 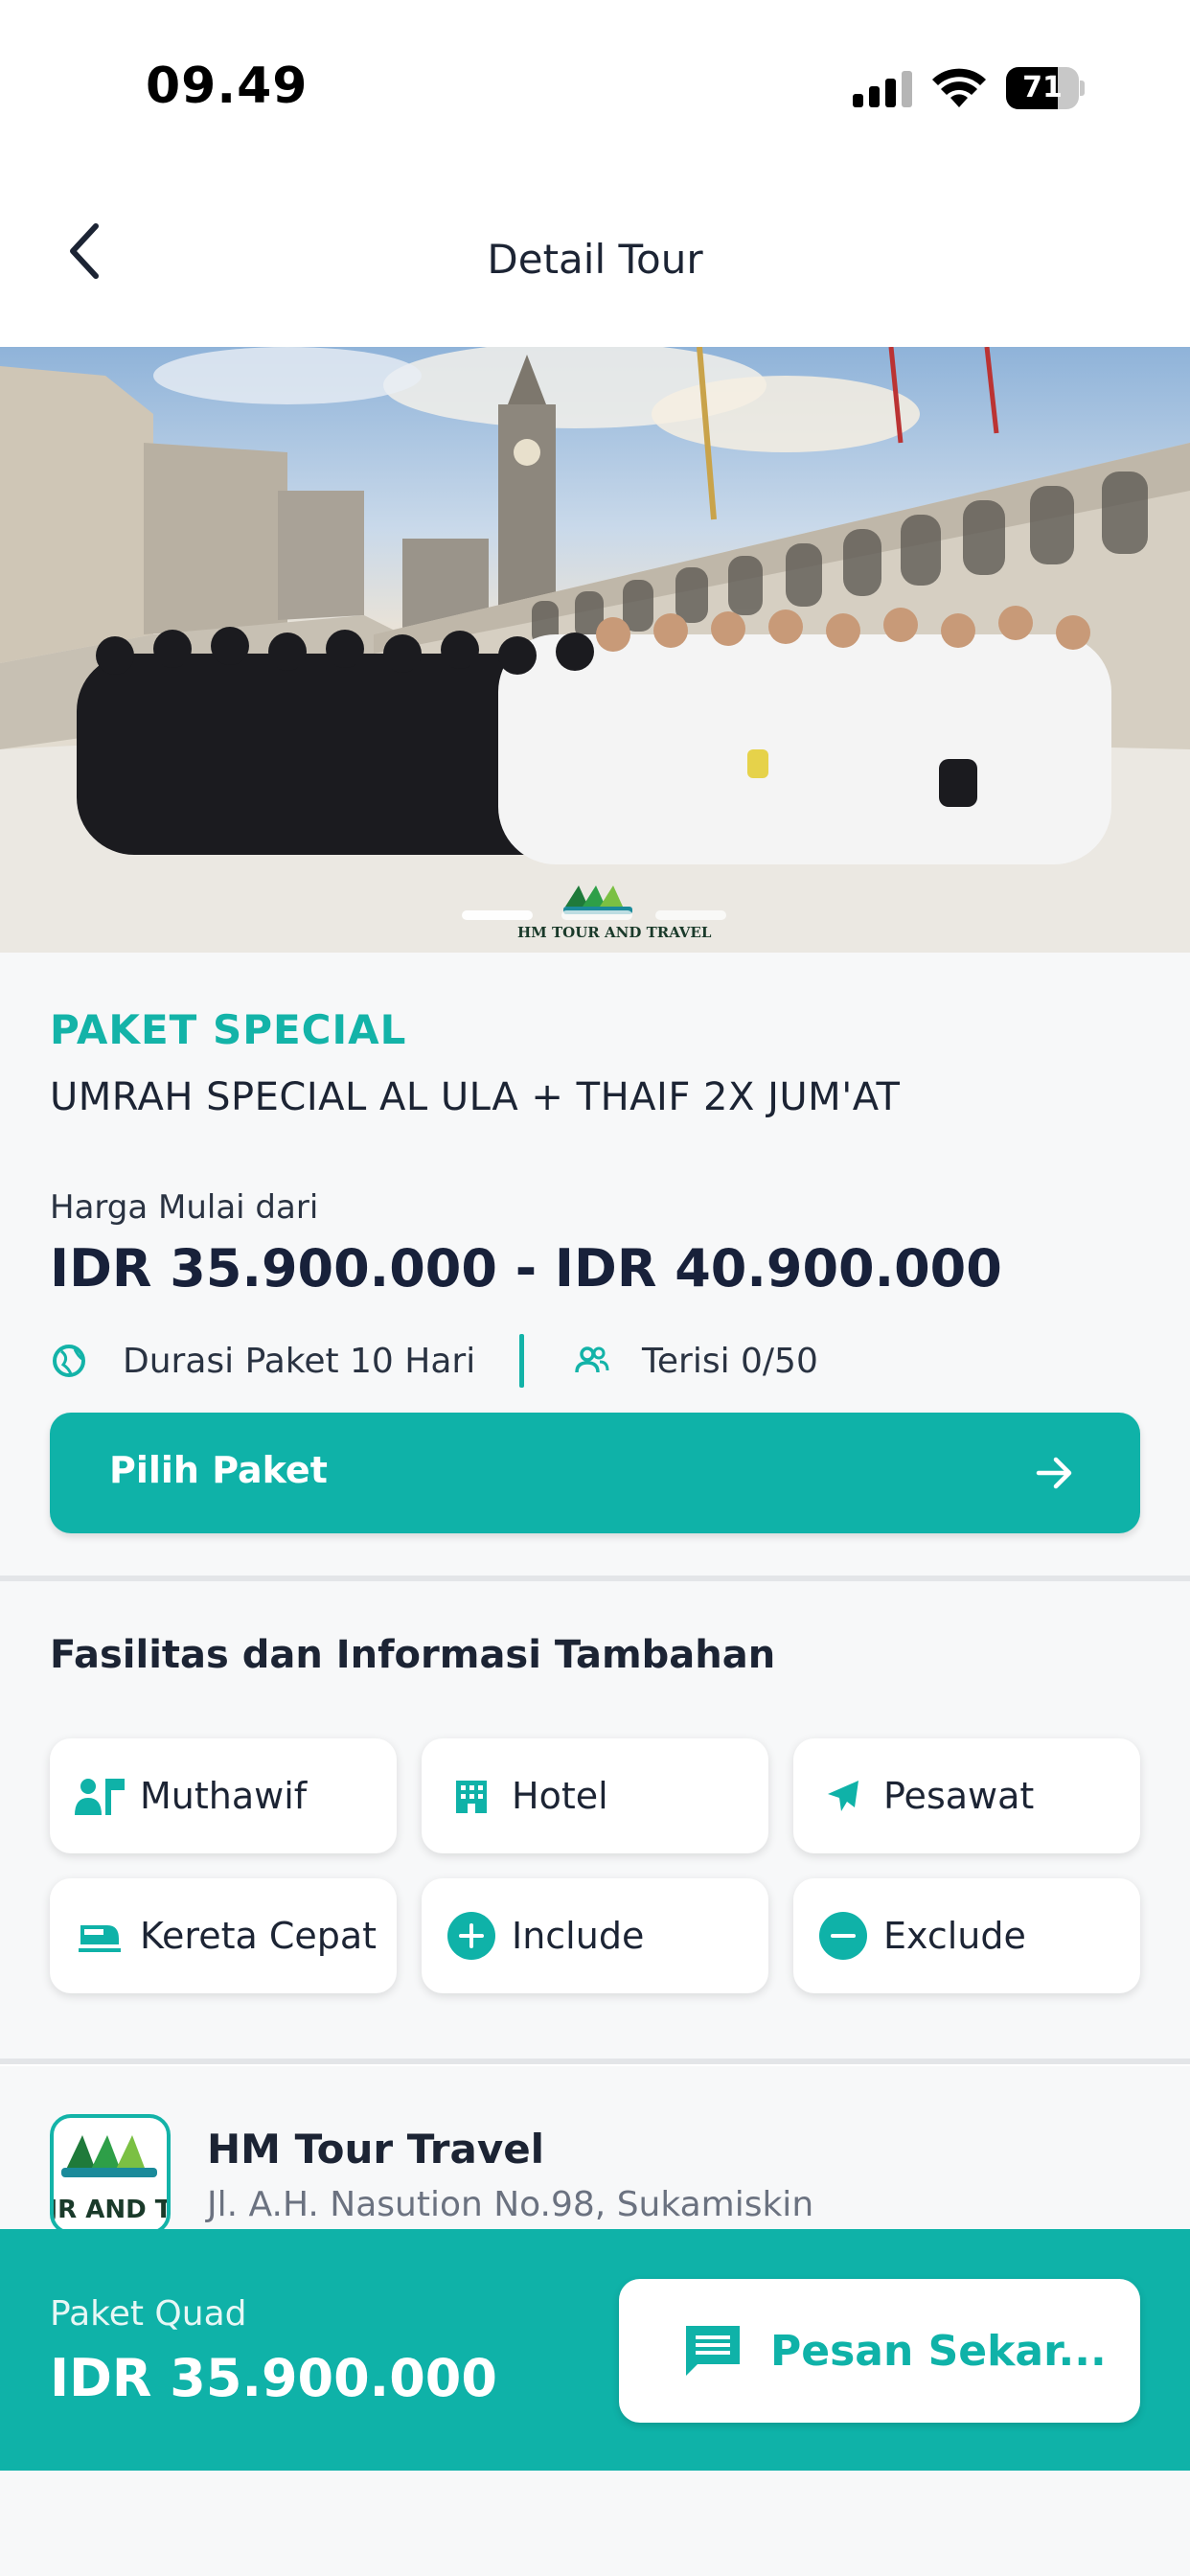 I want to click on airplane-icon, so click(x=843, y=1796).